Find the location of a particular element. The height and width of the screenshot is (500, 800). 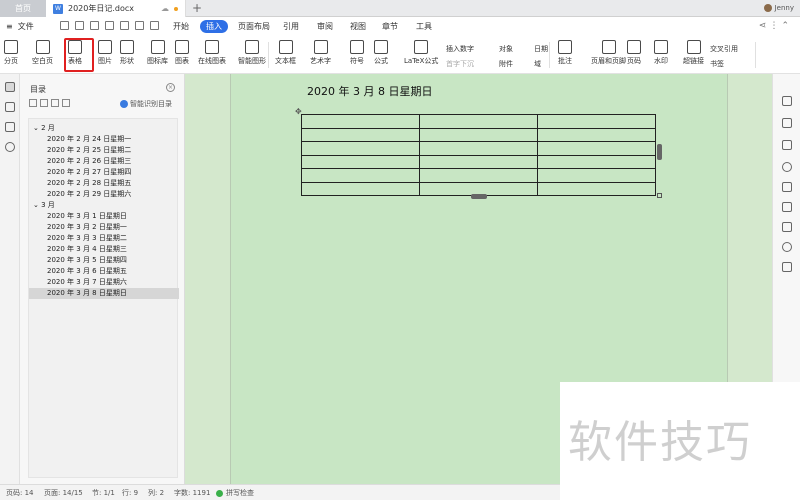

watermark-button: 水印 is located at coordinates (661, 53).